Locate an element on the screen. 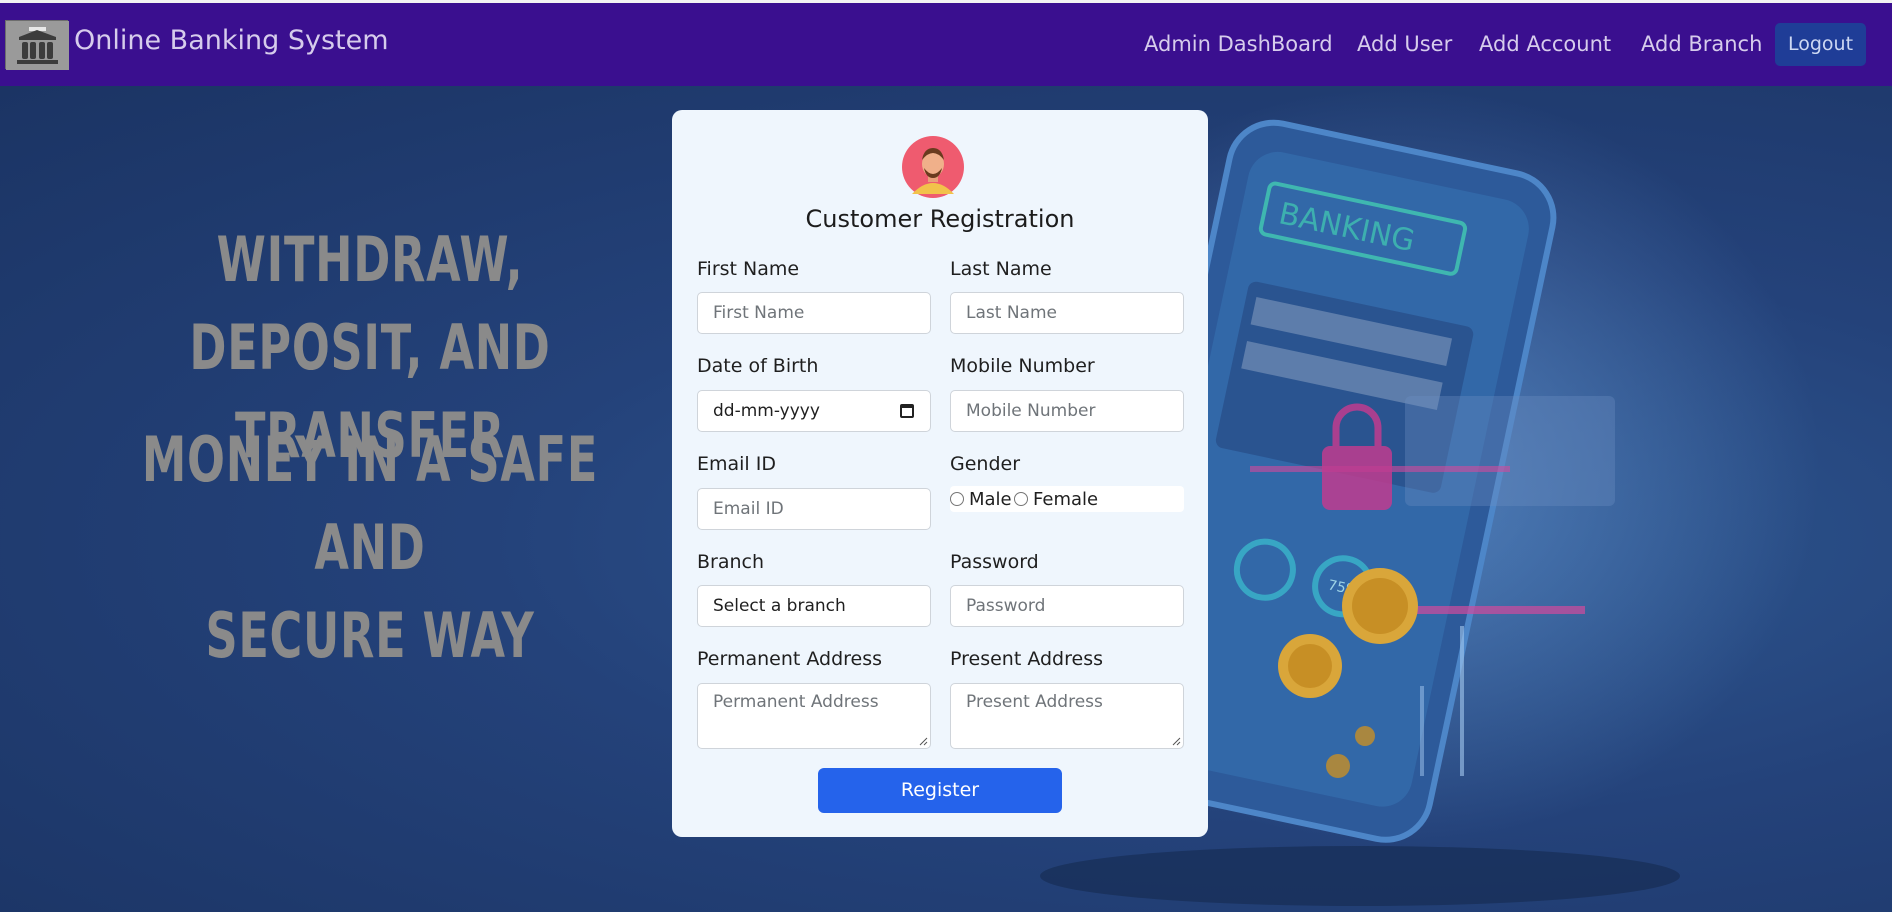  dob-value: dd-mm-yyyy is located at coordinates (766, 411).